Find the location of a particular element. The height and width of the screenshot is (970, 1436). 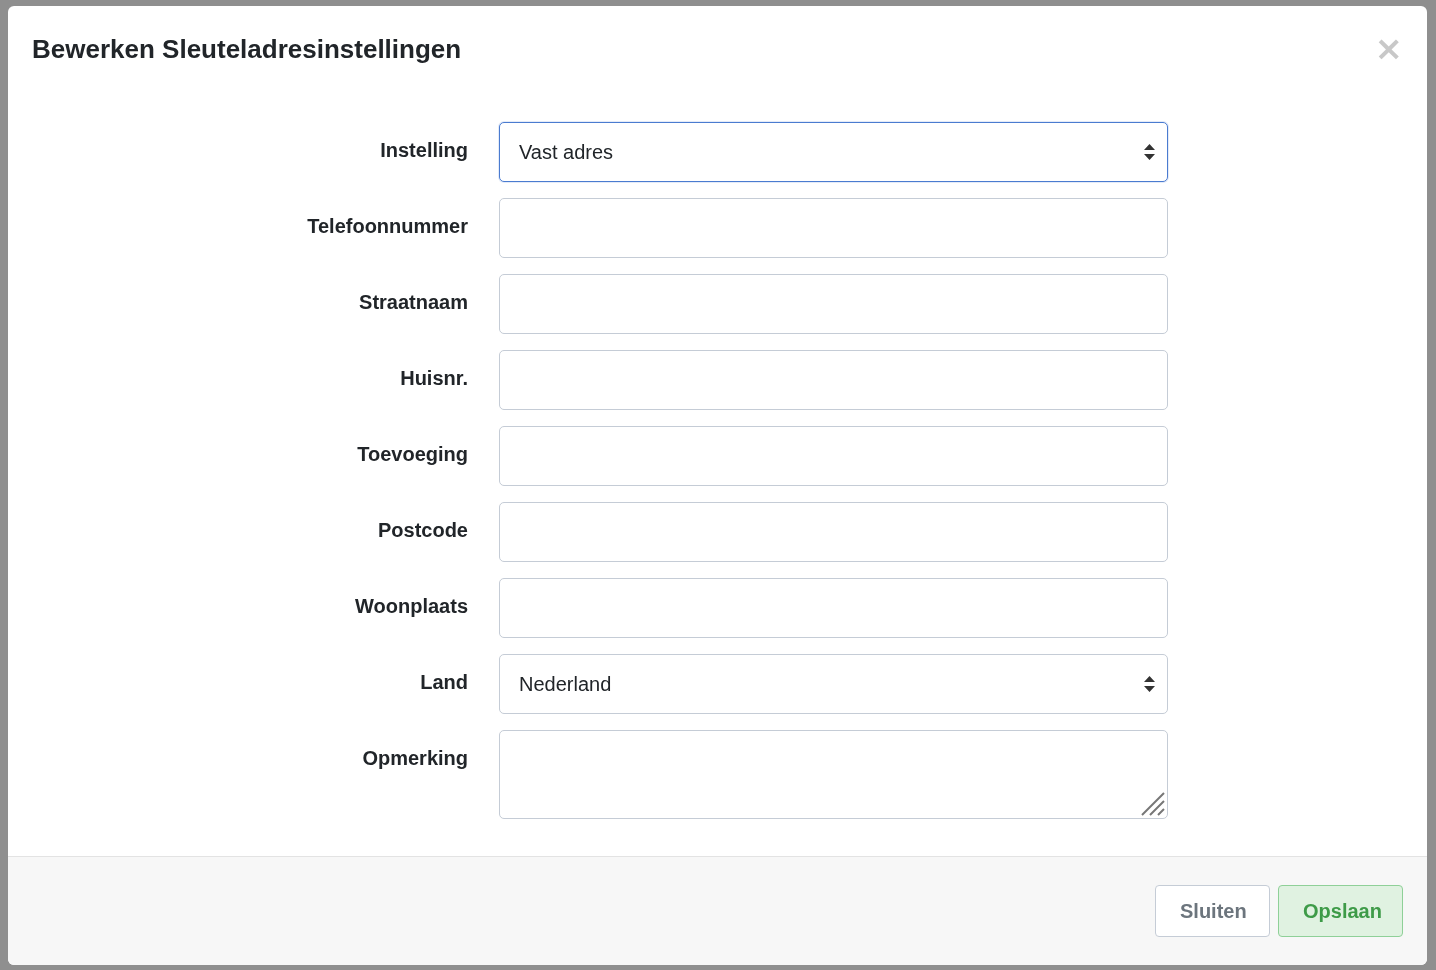

resize-grip-icon is located at coordinates (1152, 803).